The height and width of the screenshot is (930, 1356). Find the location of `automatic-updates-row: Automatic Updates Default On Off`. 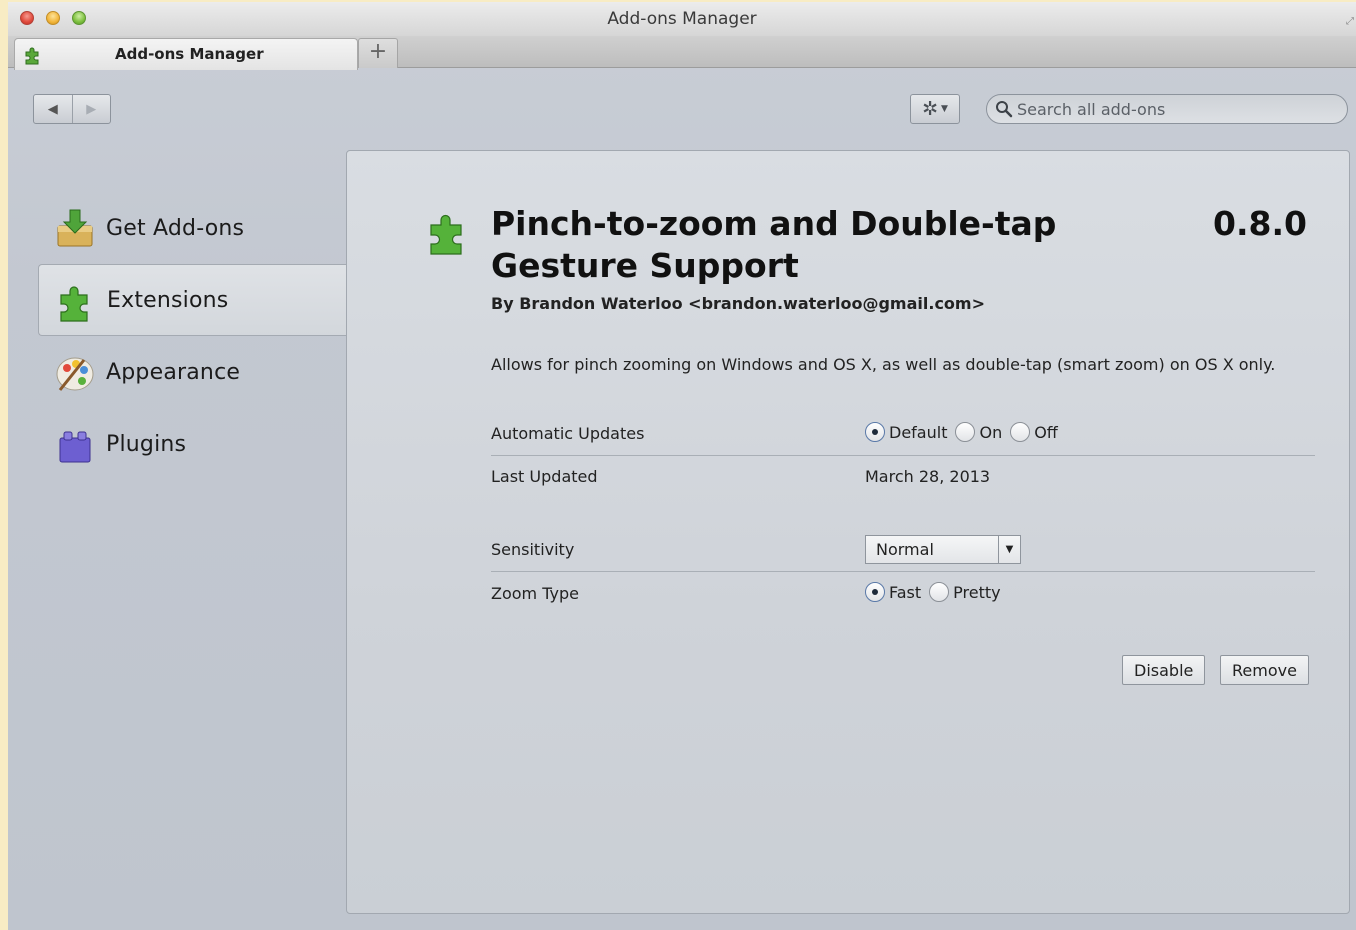

automatic-updates-row: Automatic Updates Default On Off is located at coordinates (903, 434).